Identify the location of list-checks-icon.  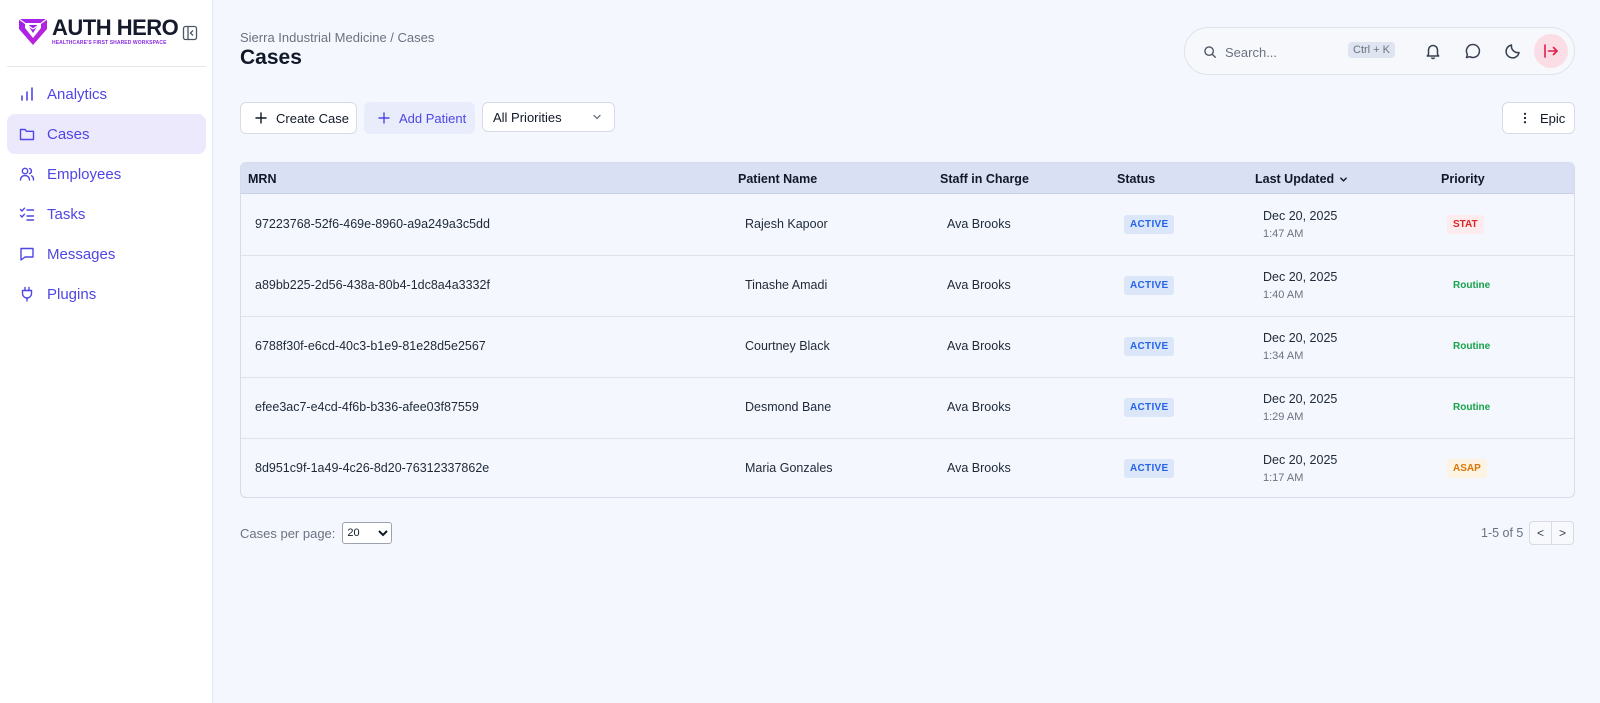
(27, 214).